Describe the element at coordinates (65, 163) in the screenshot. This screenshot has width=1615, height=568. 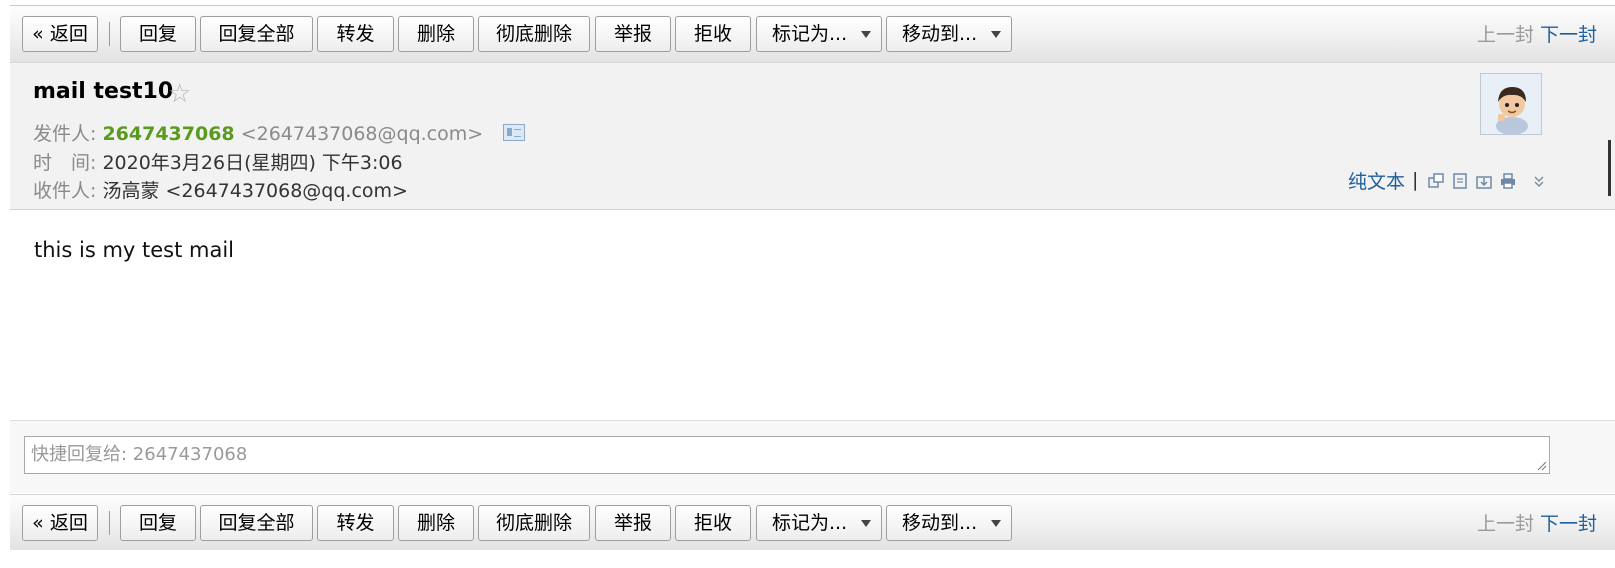
I see `time-label: 时 间:` at that location.